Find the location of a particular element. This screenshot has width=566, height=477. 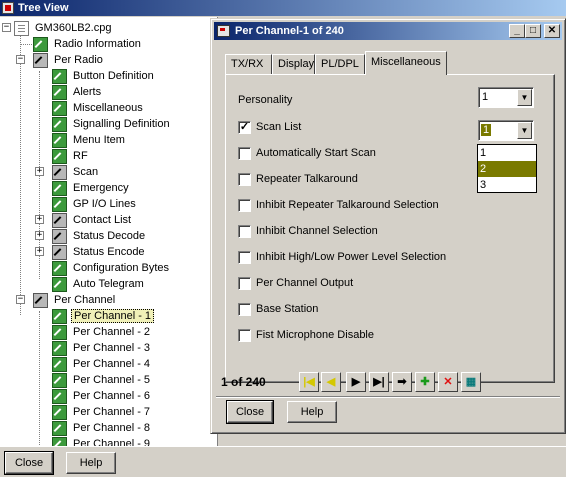

tab-txrx: TX/RX is located at coordinates (248, 64).